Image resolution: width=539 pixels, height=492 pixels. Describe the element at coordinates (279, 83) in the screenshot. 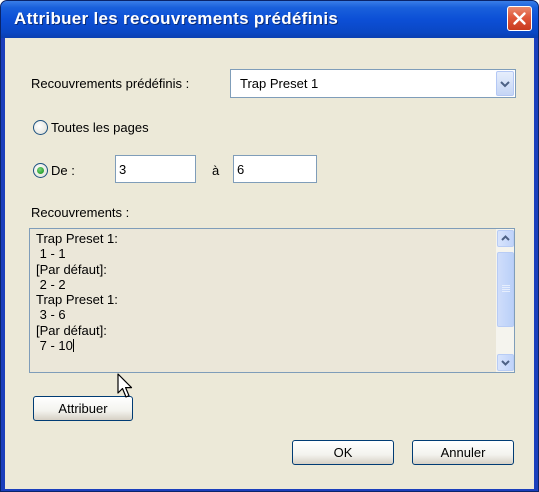

I see `presets-selected-value: Trap Preset 1` at that location.